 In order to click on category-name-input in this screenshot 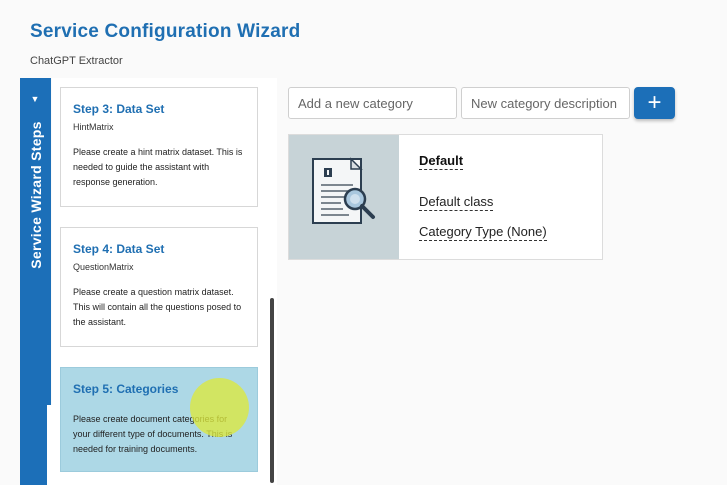, I will do `click(372, 103)`.